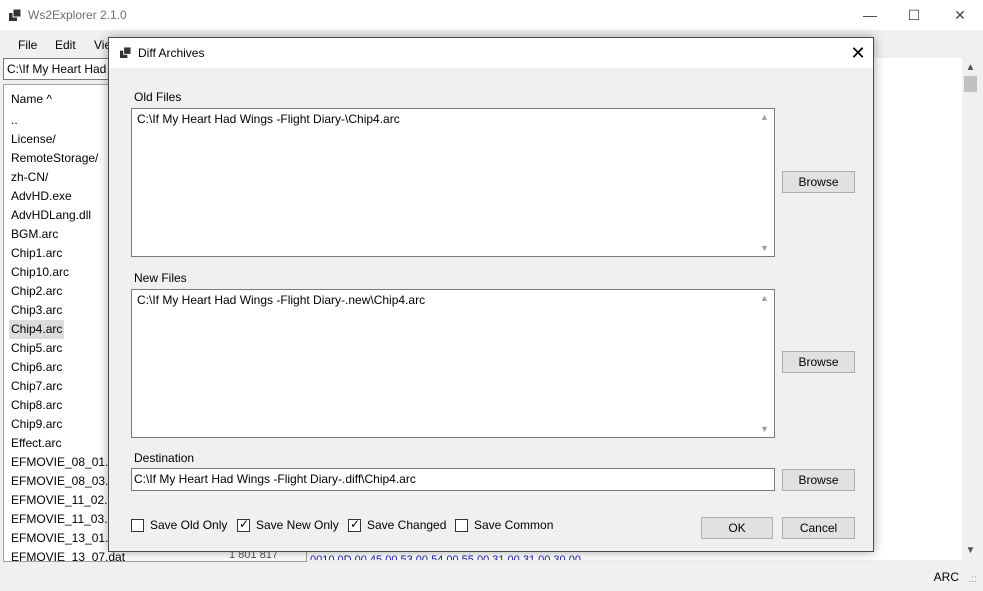 Image resolution: width=983 pixels, height=591 pixels. I want to click on dialog-title-bar, so click(491, 53).